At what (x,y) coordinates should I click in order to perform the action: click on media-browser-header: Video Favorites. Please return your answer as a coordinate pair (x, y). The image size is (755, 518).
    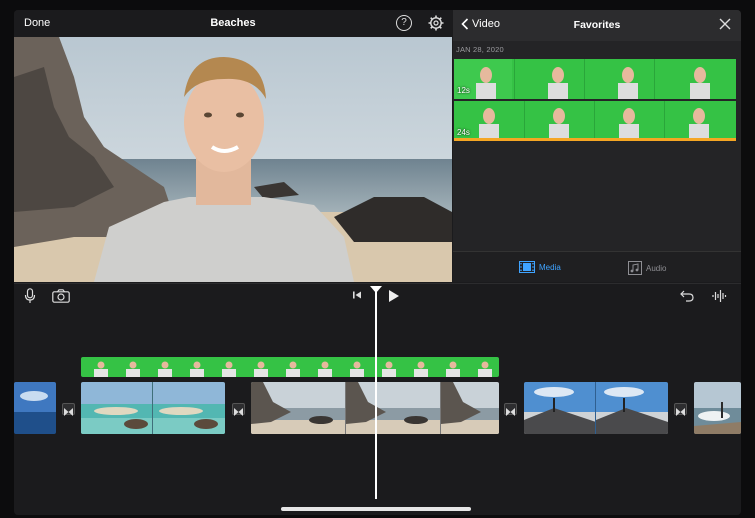
    Looking at the image, I should click on (597, 25).